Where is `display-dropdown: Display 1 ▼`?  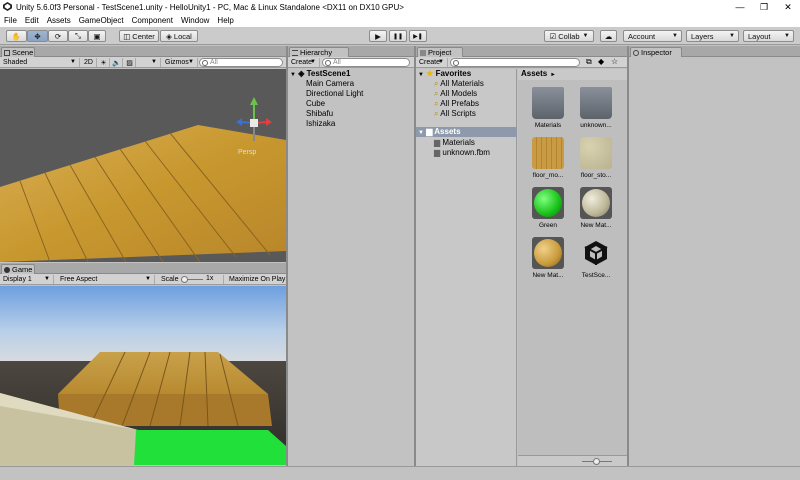 display-dropdown: Display 1 ▼ is located at coordinates (27, 279).